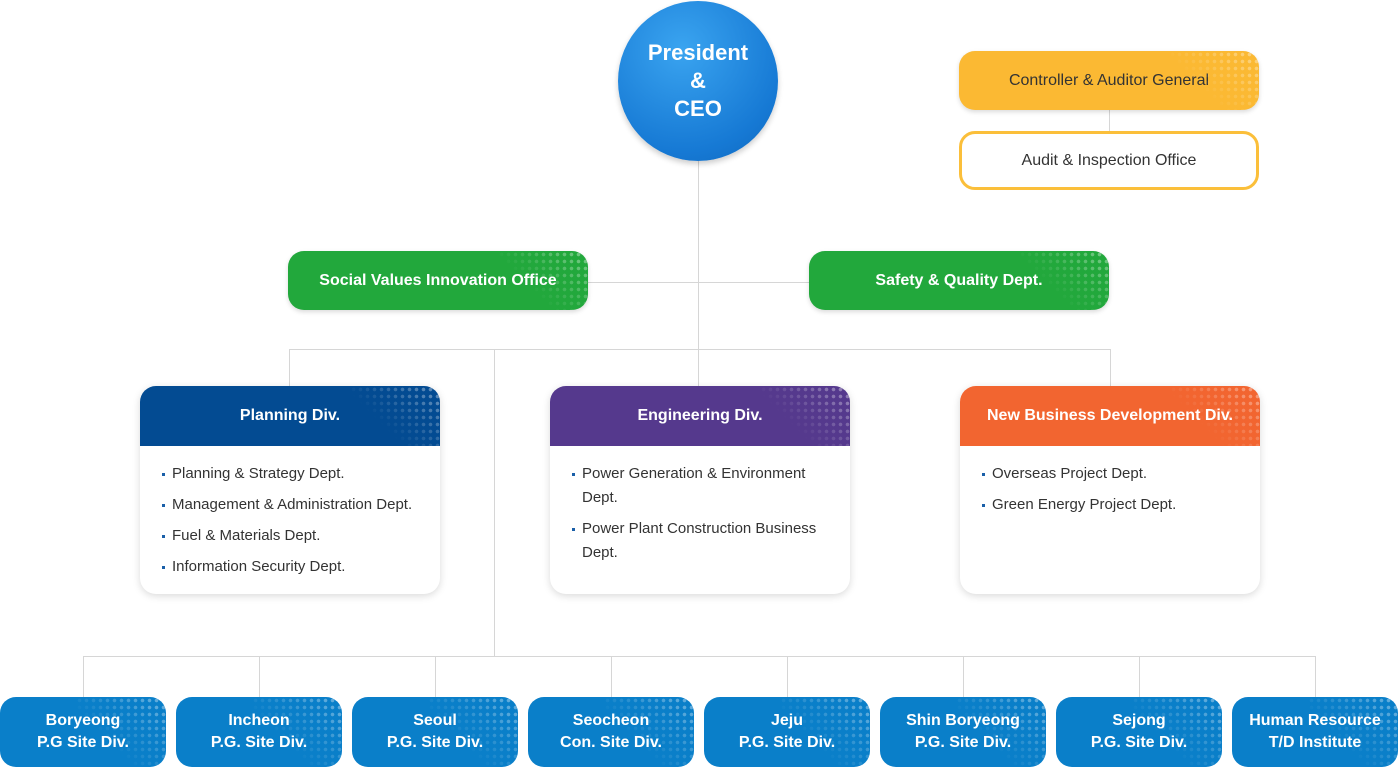  I want to click on division-title: Engineering Div., so click(700, 415).